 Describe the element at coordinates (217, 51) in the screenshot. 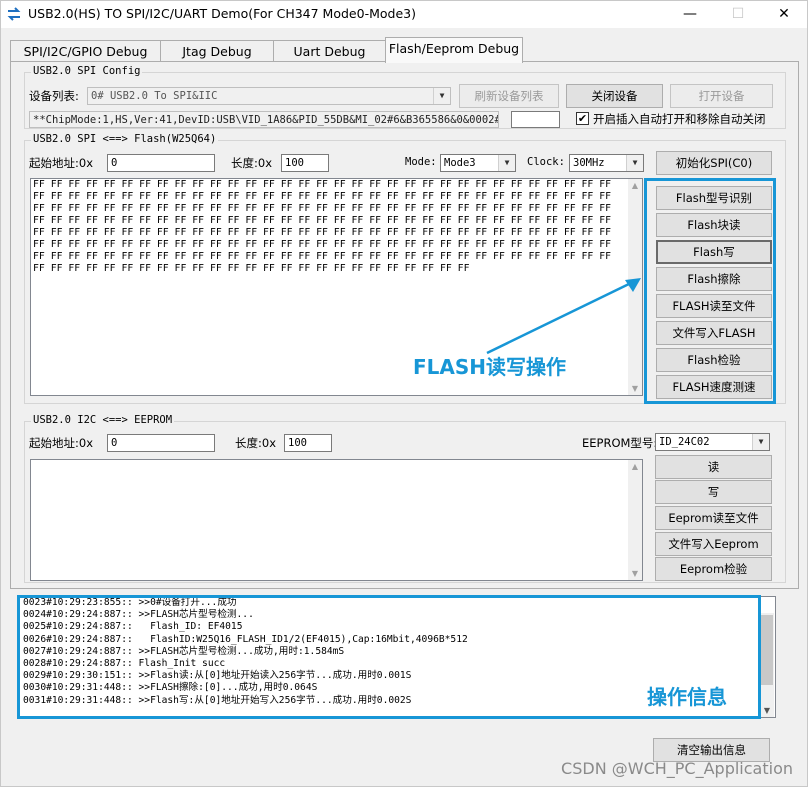

I see `tab-jtag: Jtag Debug` at that location.